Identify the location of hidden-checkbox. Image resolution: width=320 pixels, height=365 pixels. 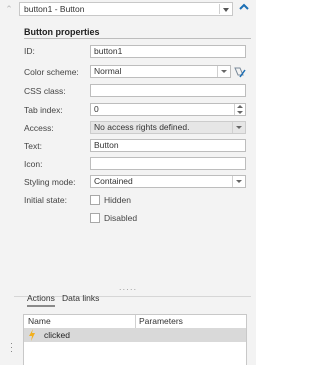
(95, 200).